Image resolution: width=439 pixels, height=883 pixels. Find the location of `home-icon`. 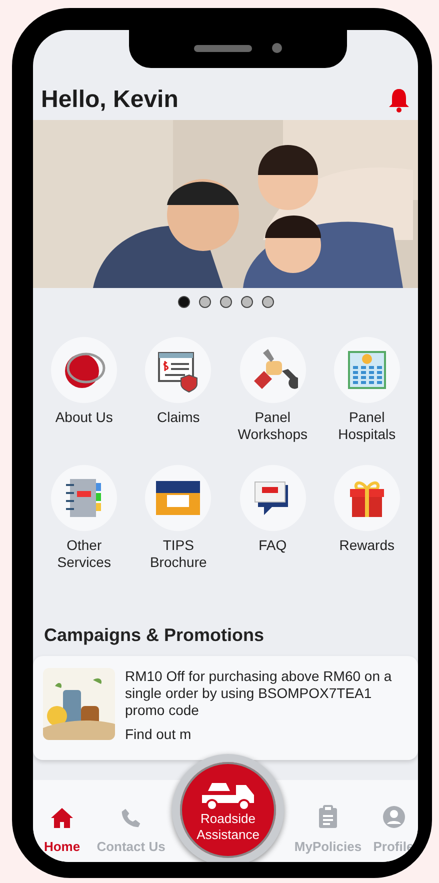

home-icon is located at coordinates (62, 818).